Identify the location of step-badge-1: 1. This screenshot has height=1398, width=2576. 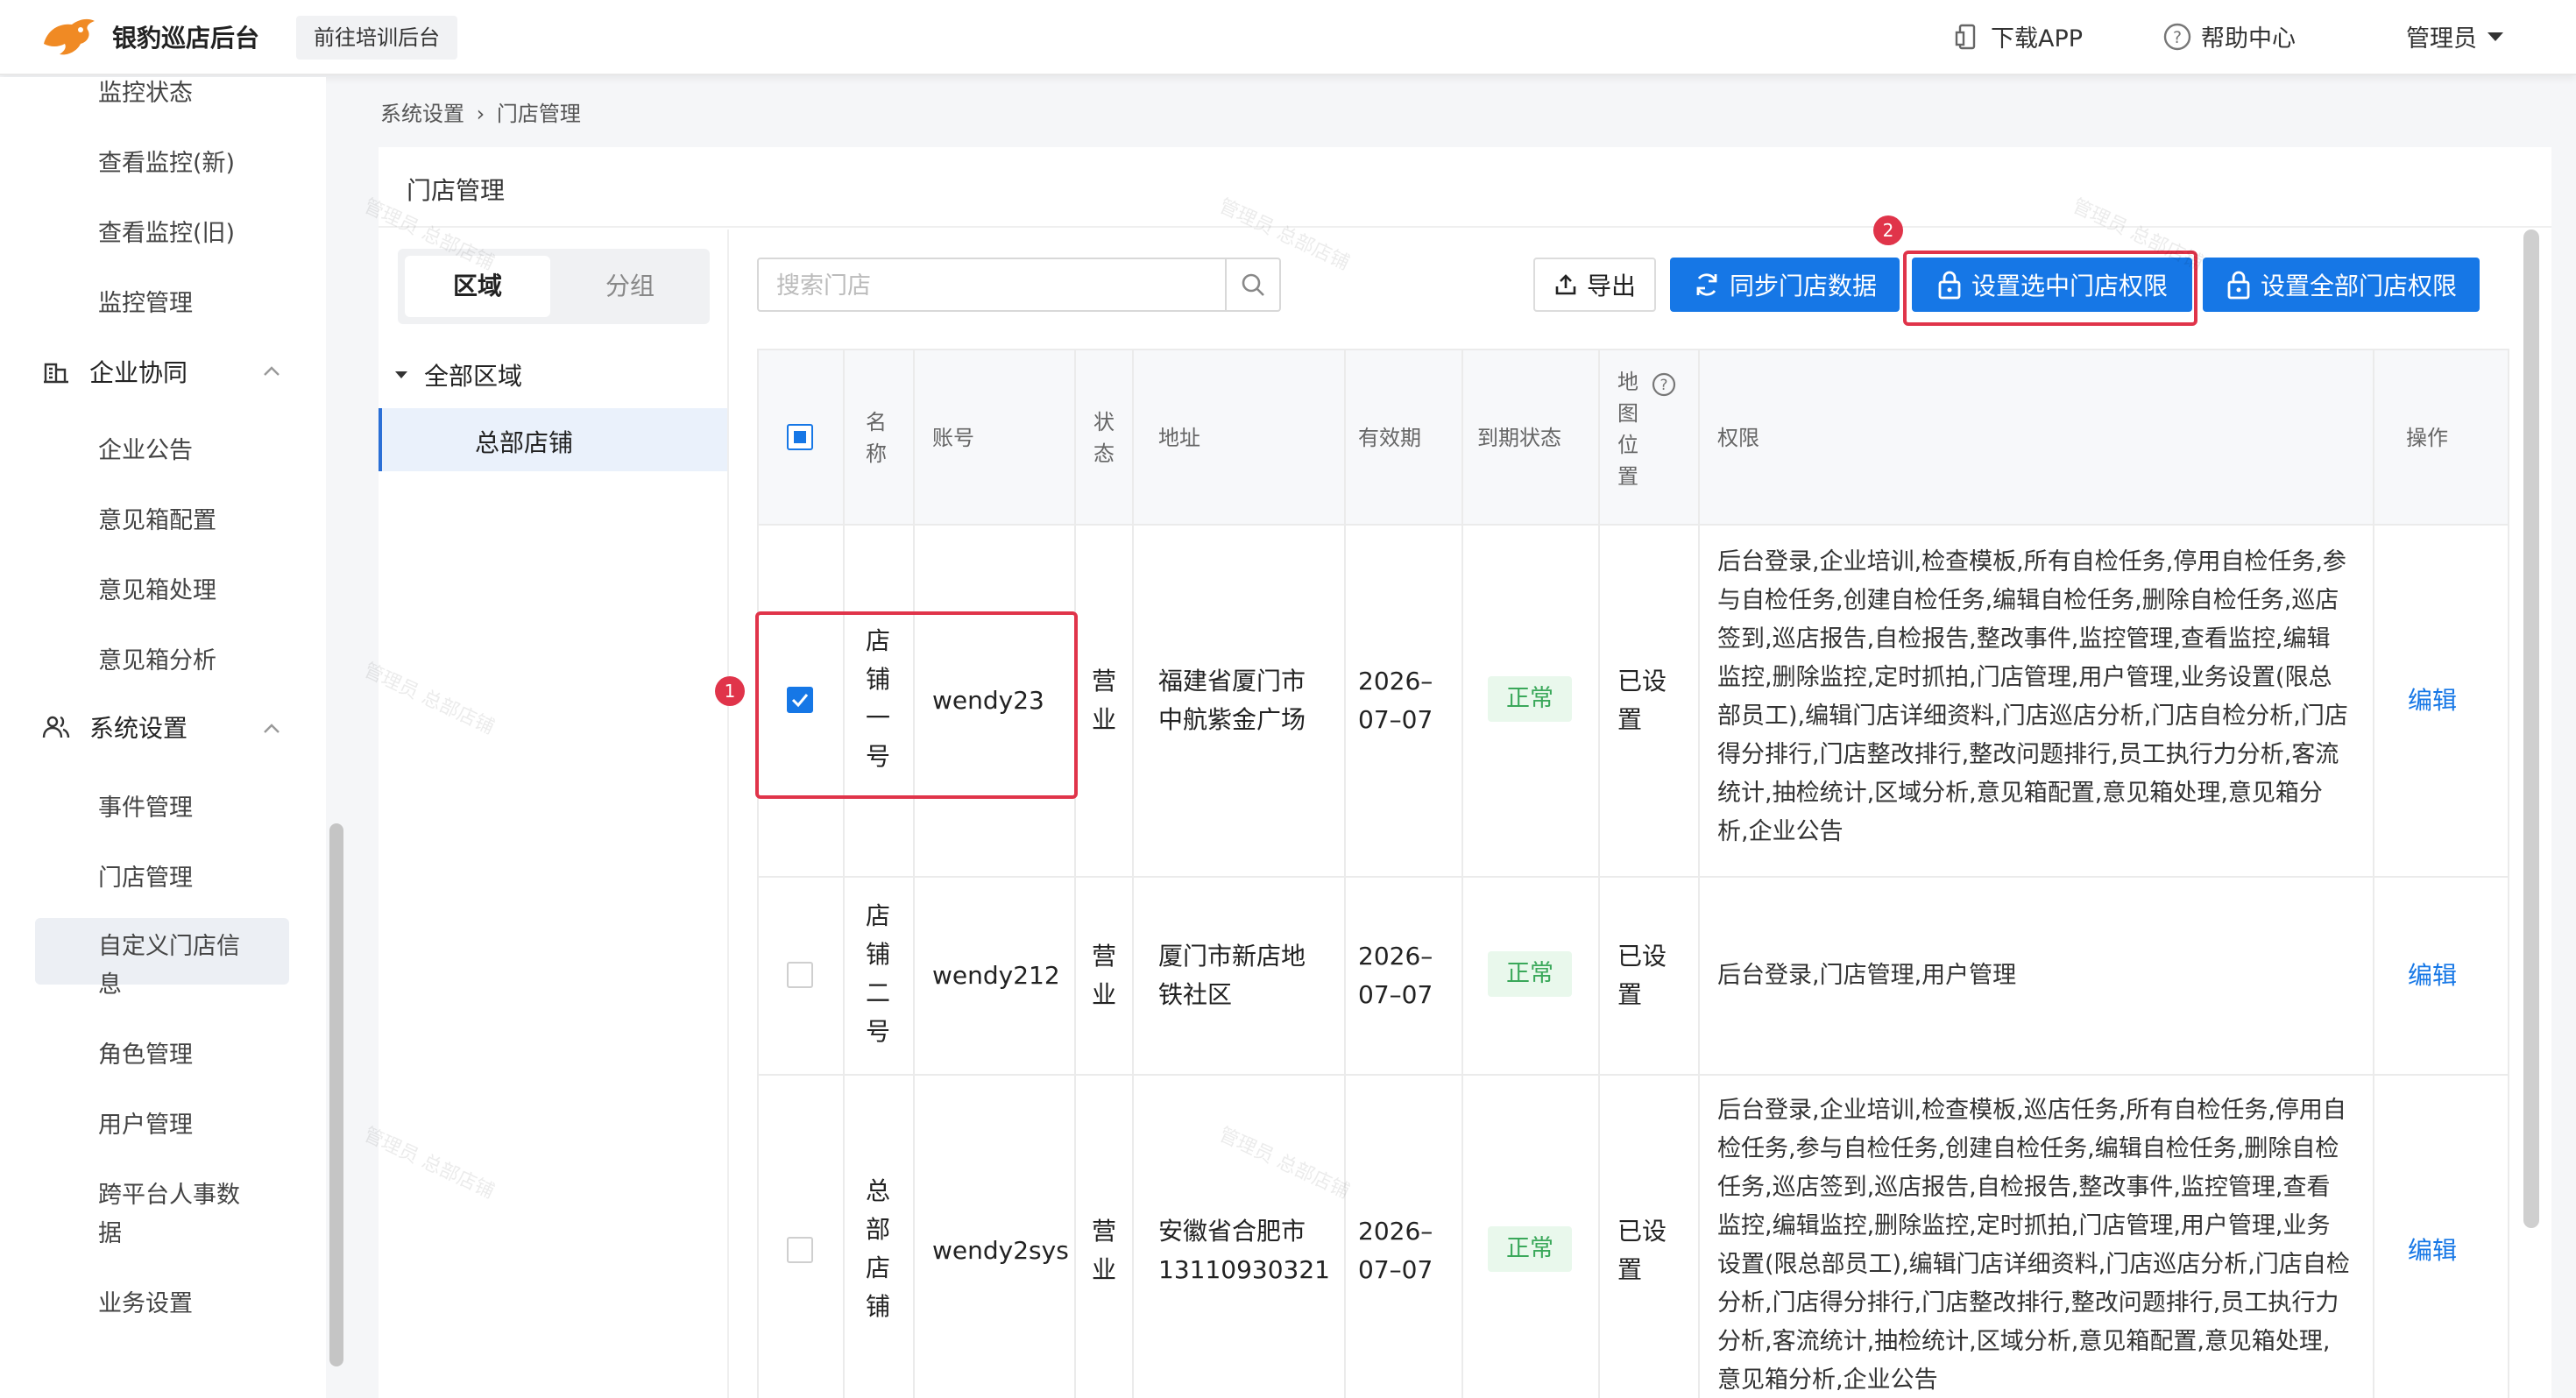
(730, 691).